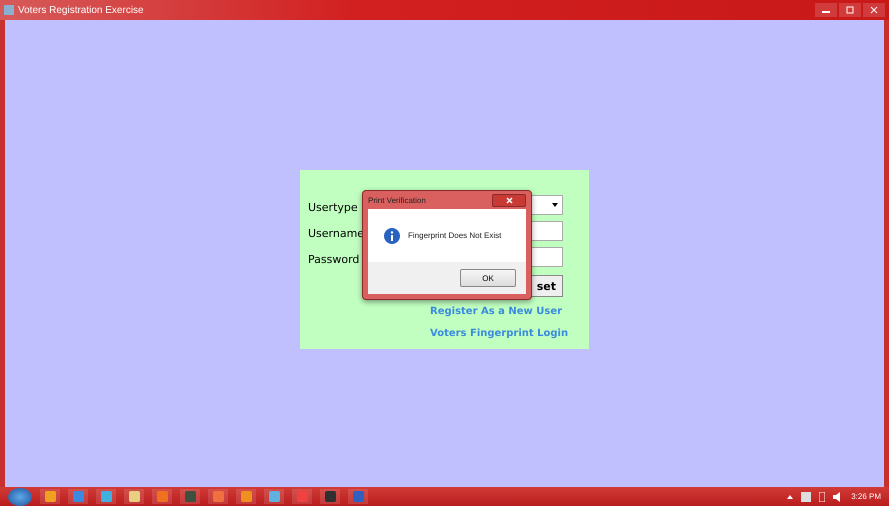  I want to click on dropdown-caret-icon, so click(555, 205).